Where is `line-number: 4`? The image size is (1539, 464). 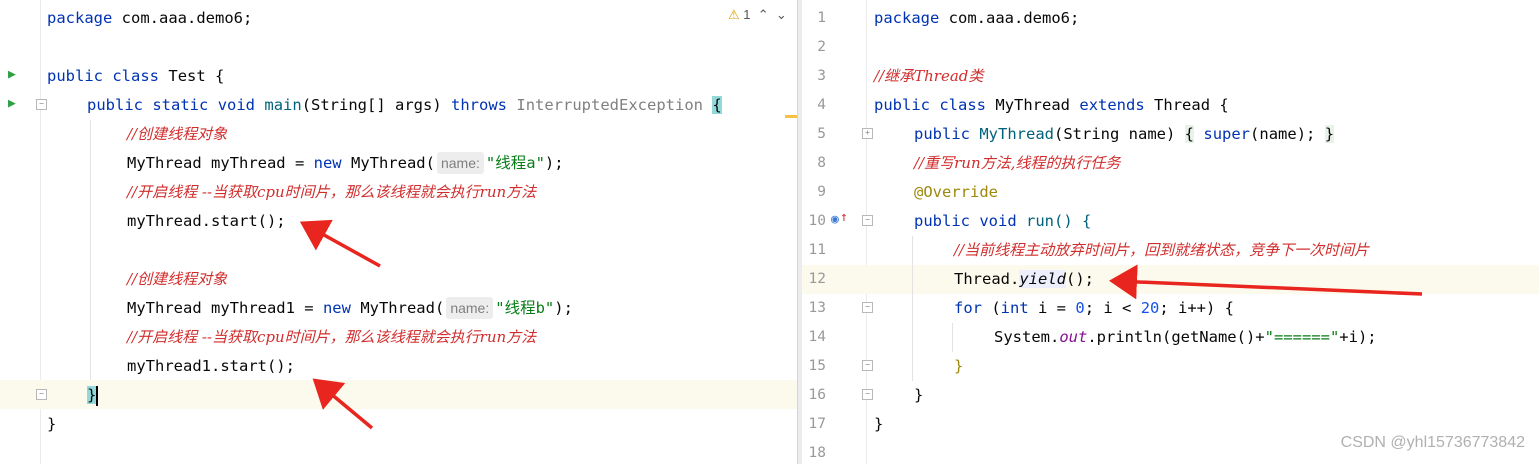
line-number: 4 is located at coordinates (821, 105).